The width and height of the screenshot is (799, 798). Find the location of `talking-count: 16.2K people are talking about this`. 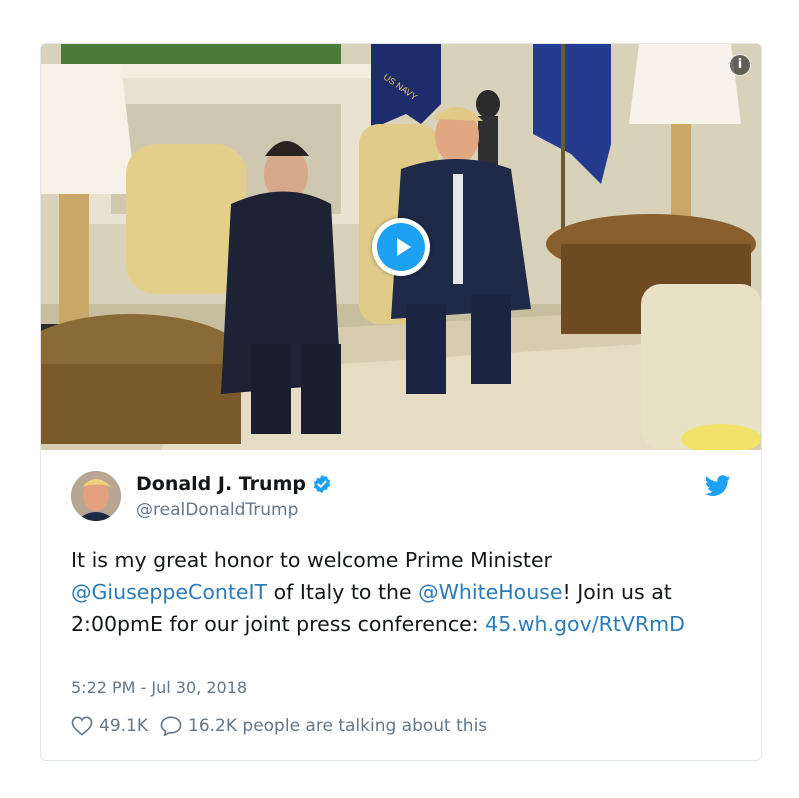

talking-count: 16.2K people are talking about this is located at coordinates (337, 726).